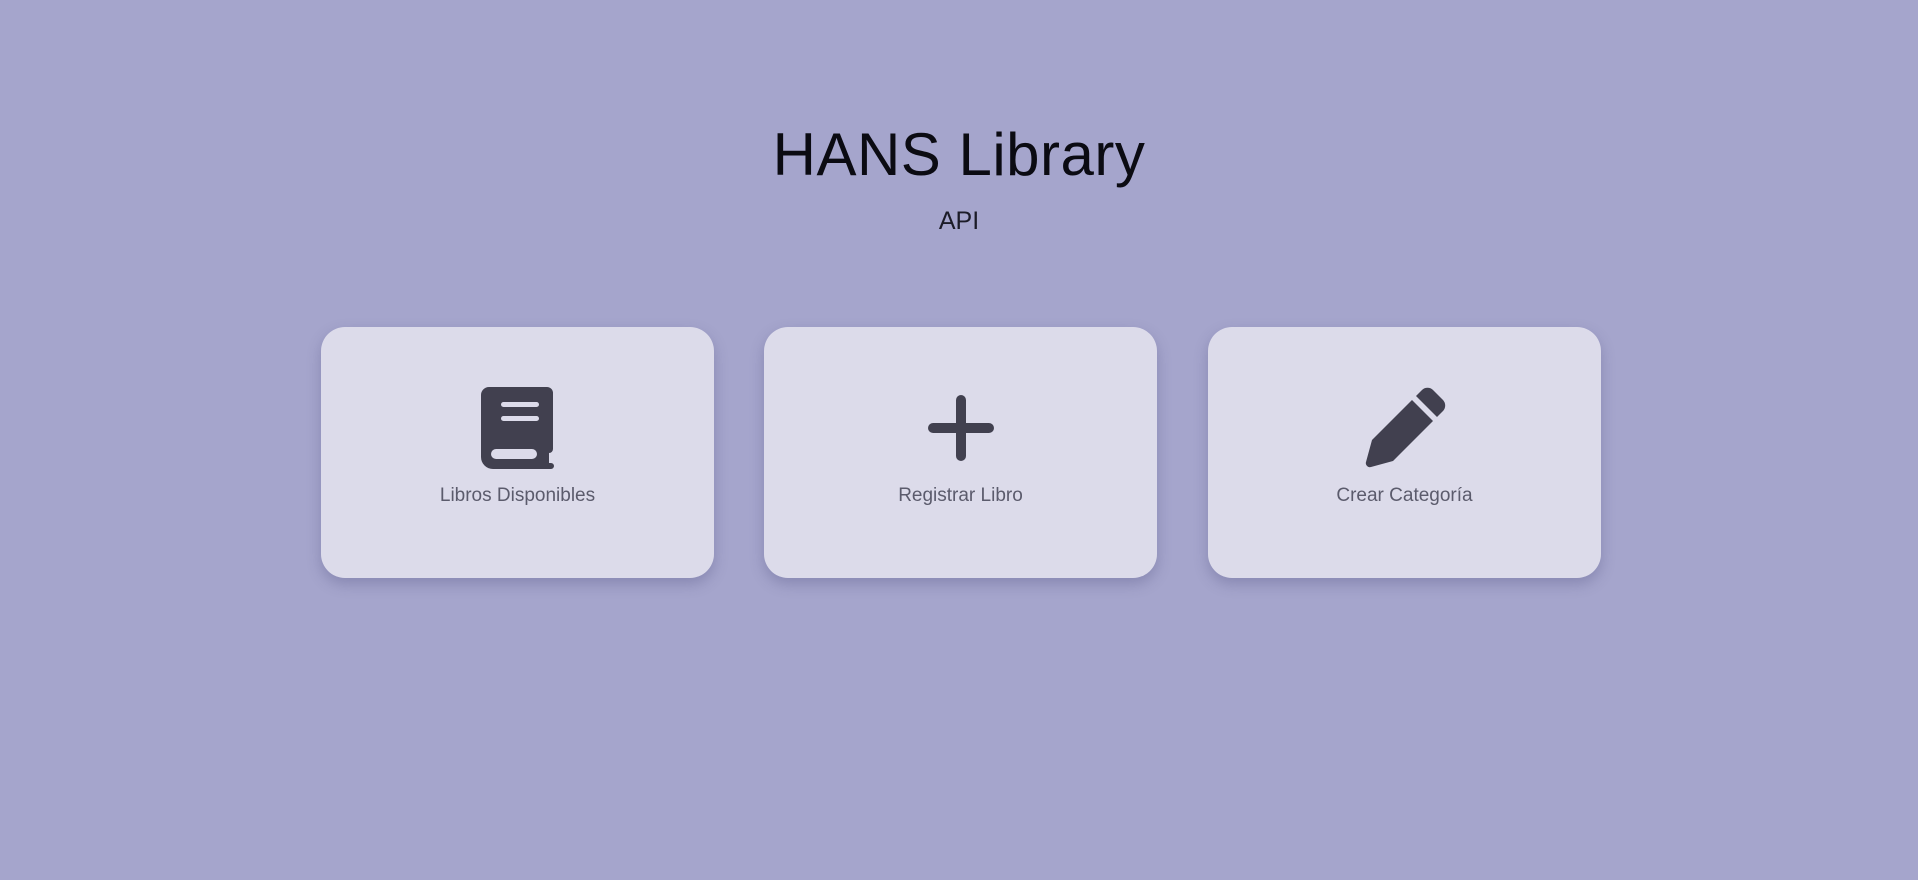 Image resolution: width=1918 pixels, height=880 pixels. I want to click on card-label-crear-categoria: Crear Categoría, so click(1404, 495).